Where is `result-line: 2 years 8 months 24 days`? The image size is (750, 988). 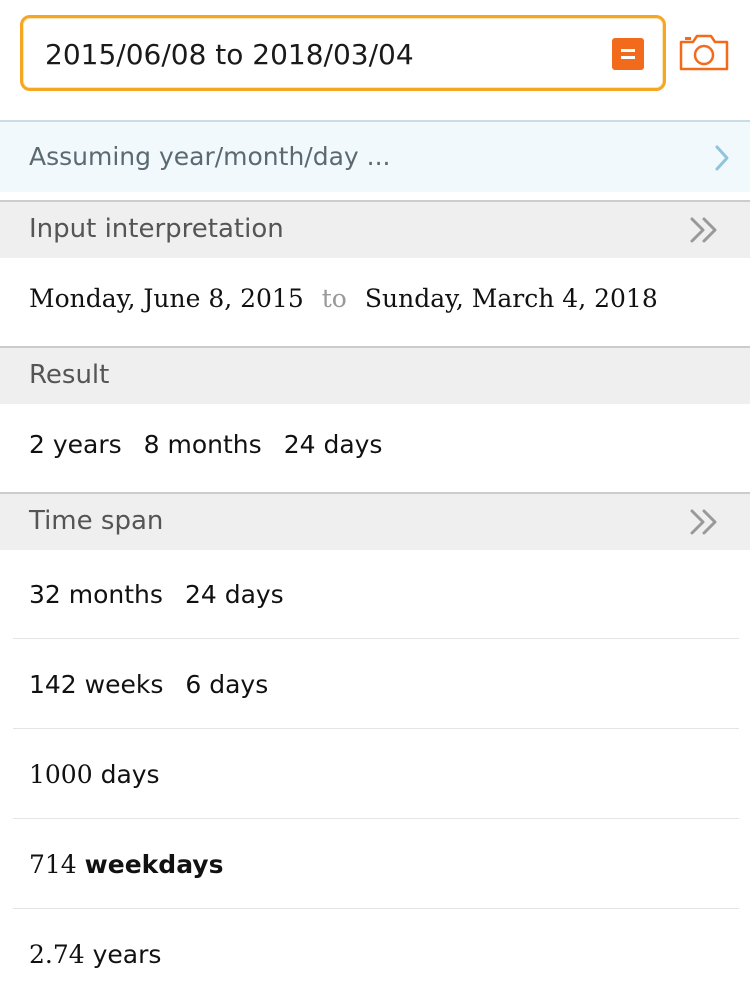
result-line: 2 years 8 months 24 days is located at coordinates (205, 444).